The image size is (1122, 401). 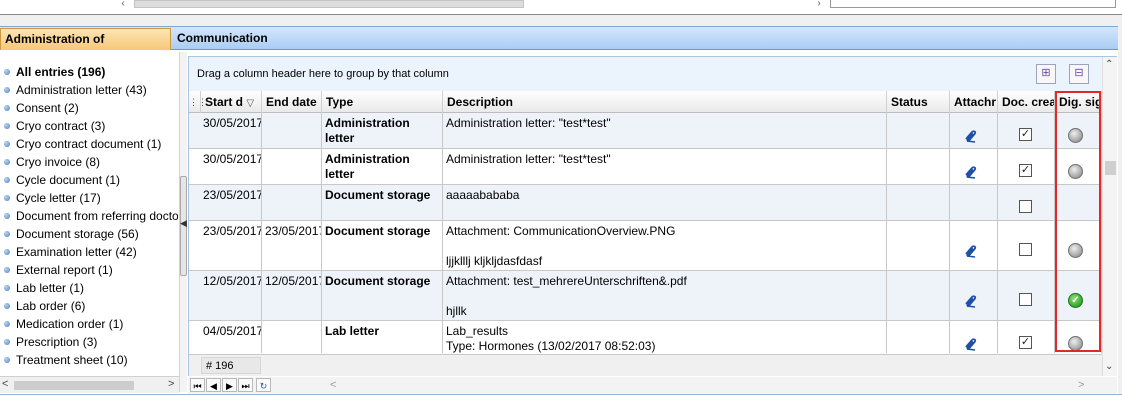 What do you see at coordinates (89, 306) in the screenshot?
I see `category-item: Lab order (6)` at bounding box center [89, 306].